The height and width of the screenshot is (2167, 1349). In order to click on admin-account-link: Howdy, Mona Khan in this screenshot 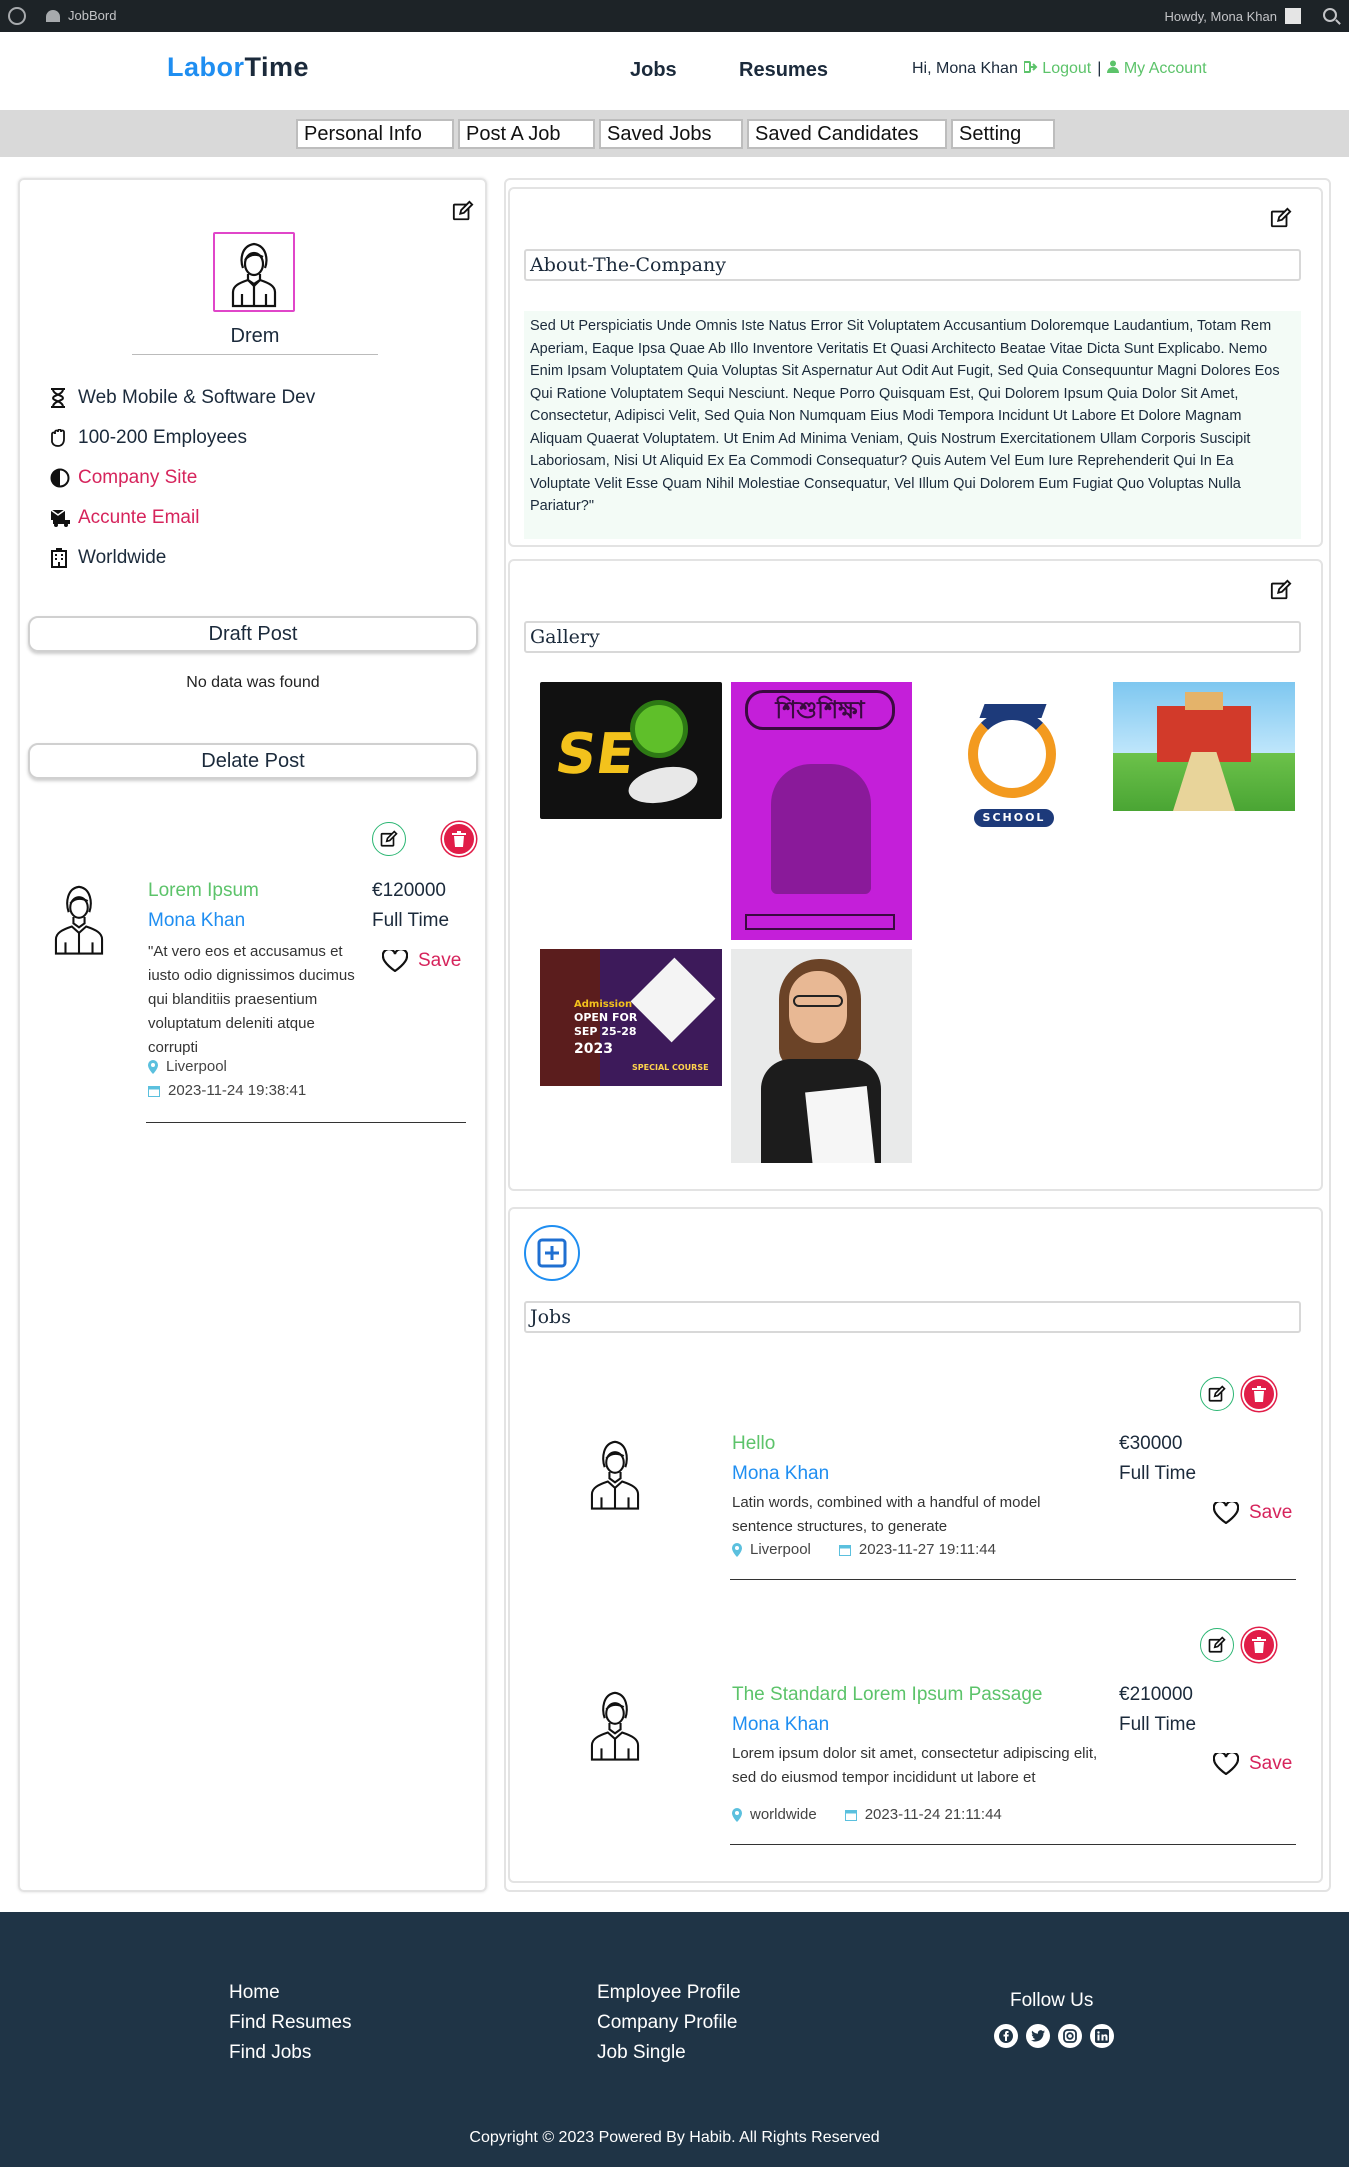, I will do `click(1233, 16)`.